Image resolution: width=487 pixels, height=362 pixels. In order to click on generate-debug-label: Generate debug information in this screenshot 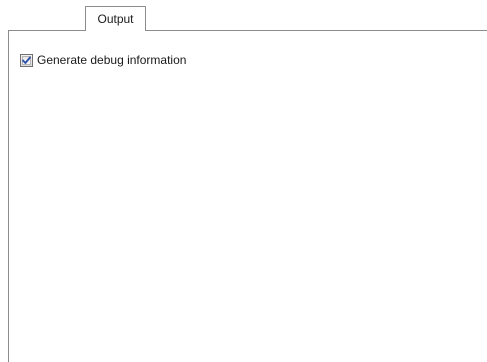, I will do `click(111, 60)`.